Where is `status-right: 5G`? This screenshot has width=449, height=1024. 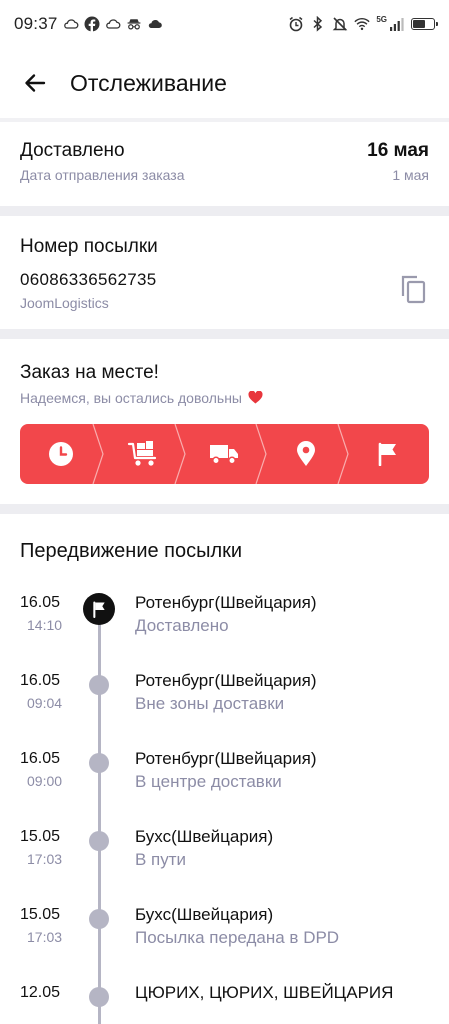 status-right: 5G is located at coordinates (363, 23).